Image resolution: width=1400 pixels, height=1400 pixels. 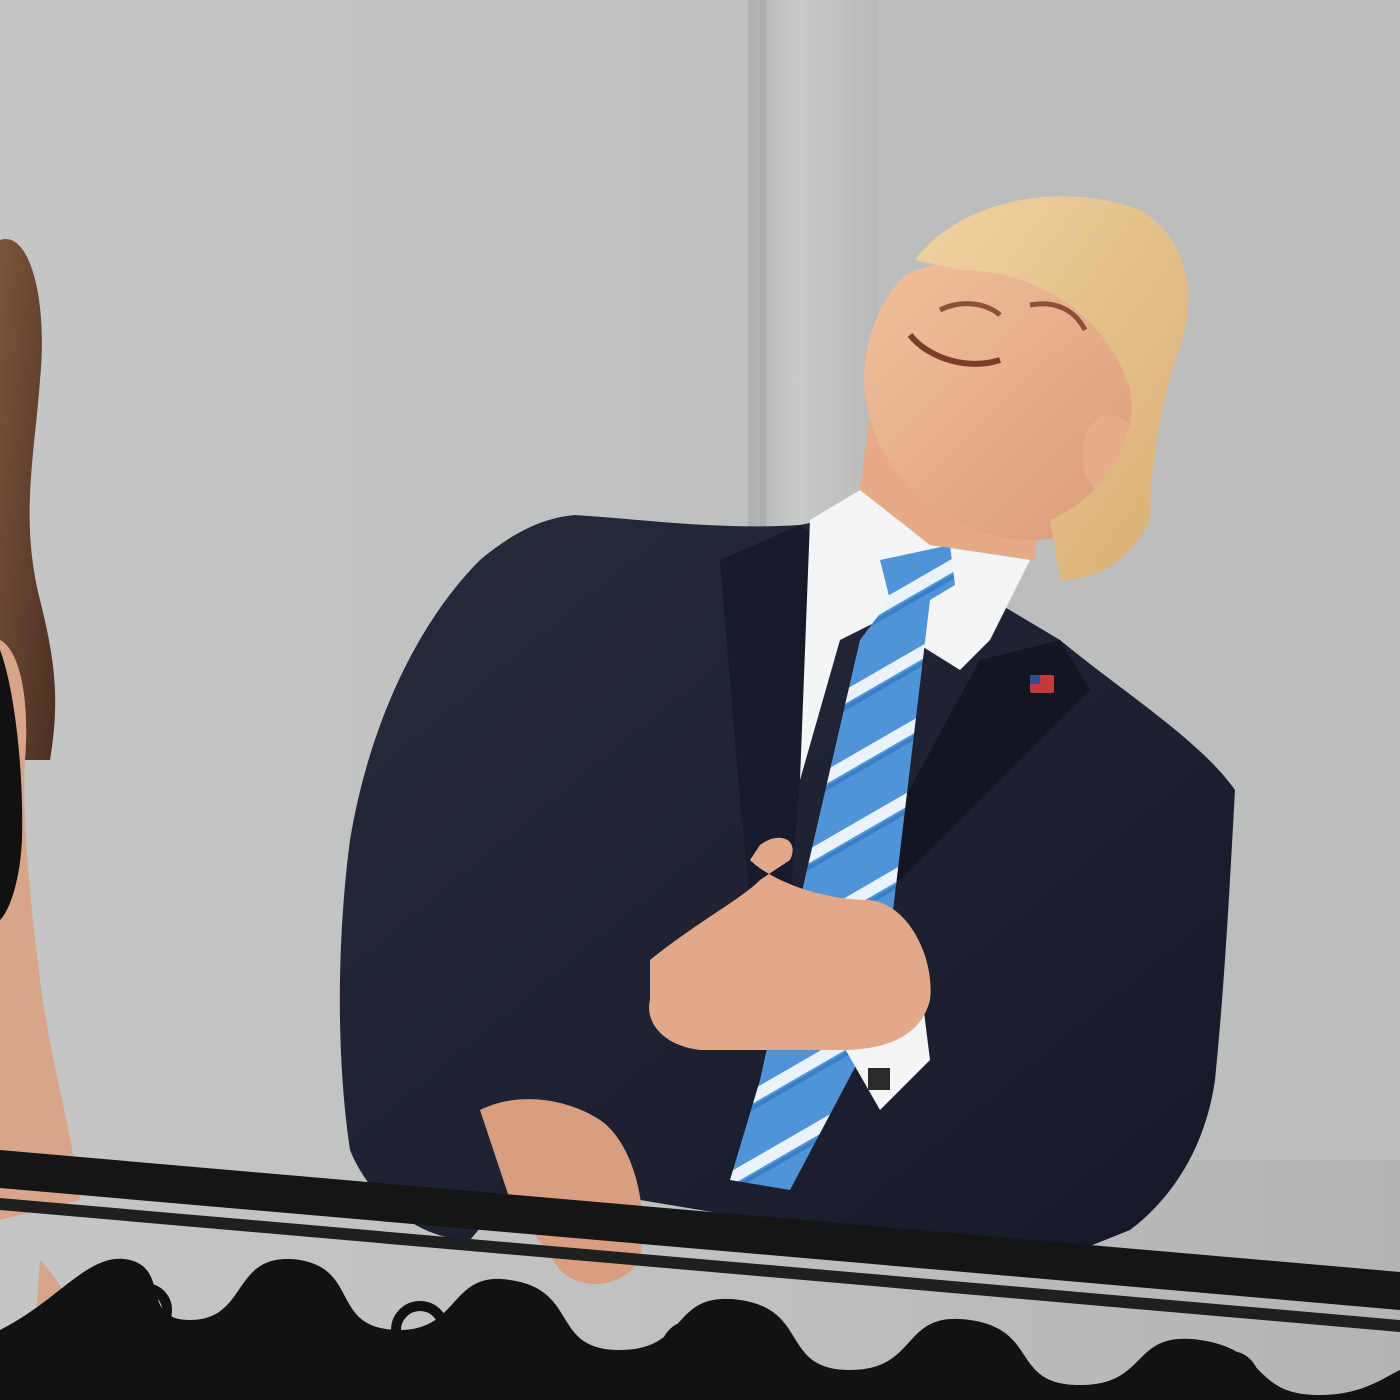 I want to click on flag-pin-canton, so click(x=1035, y=679).